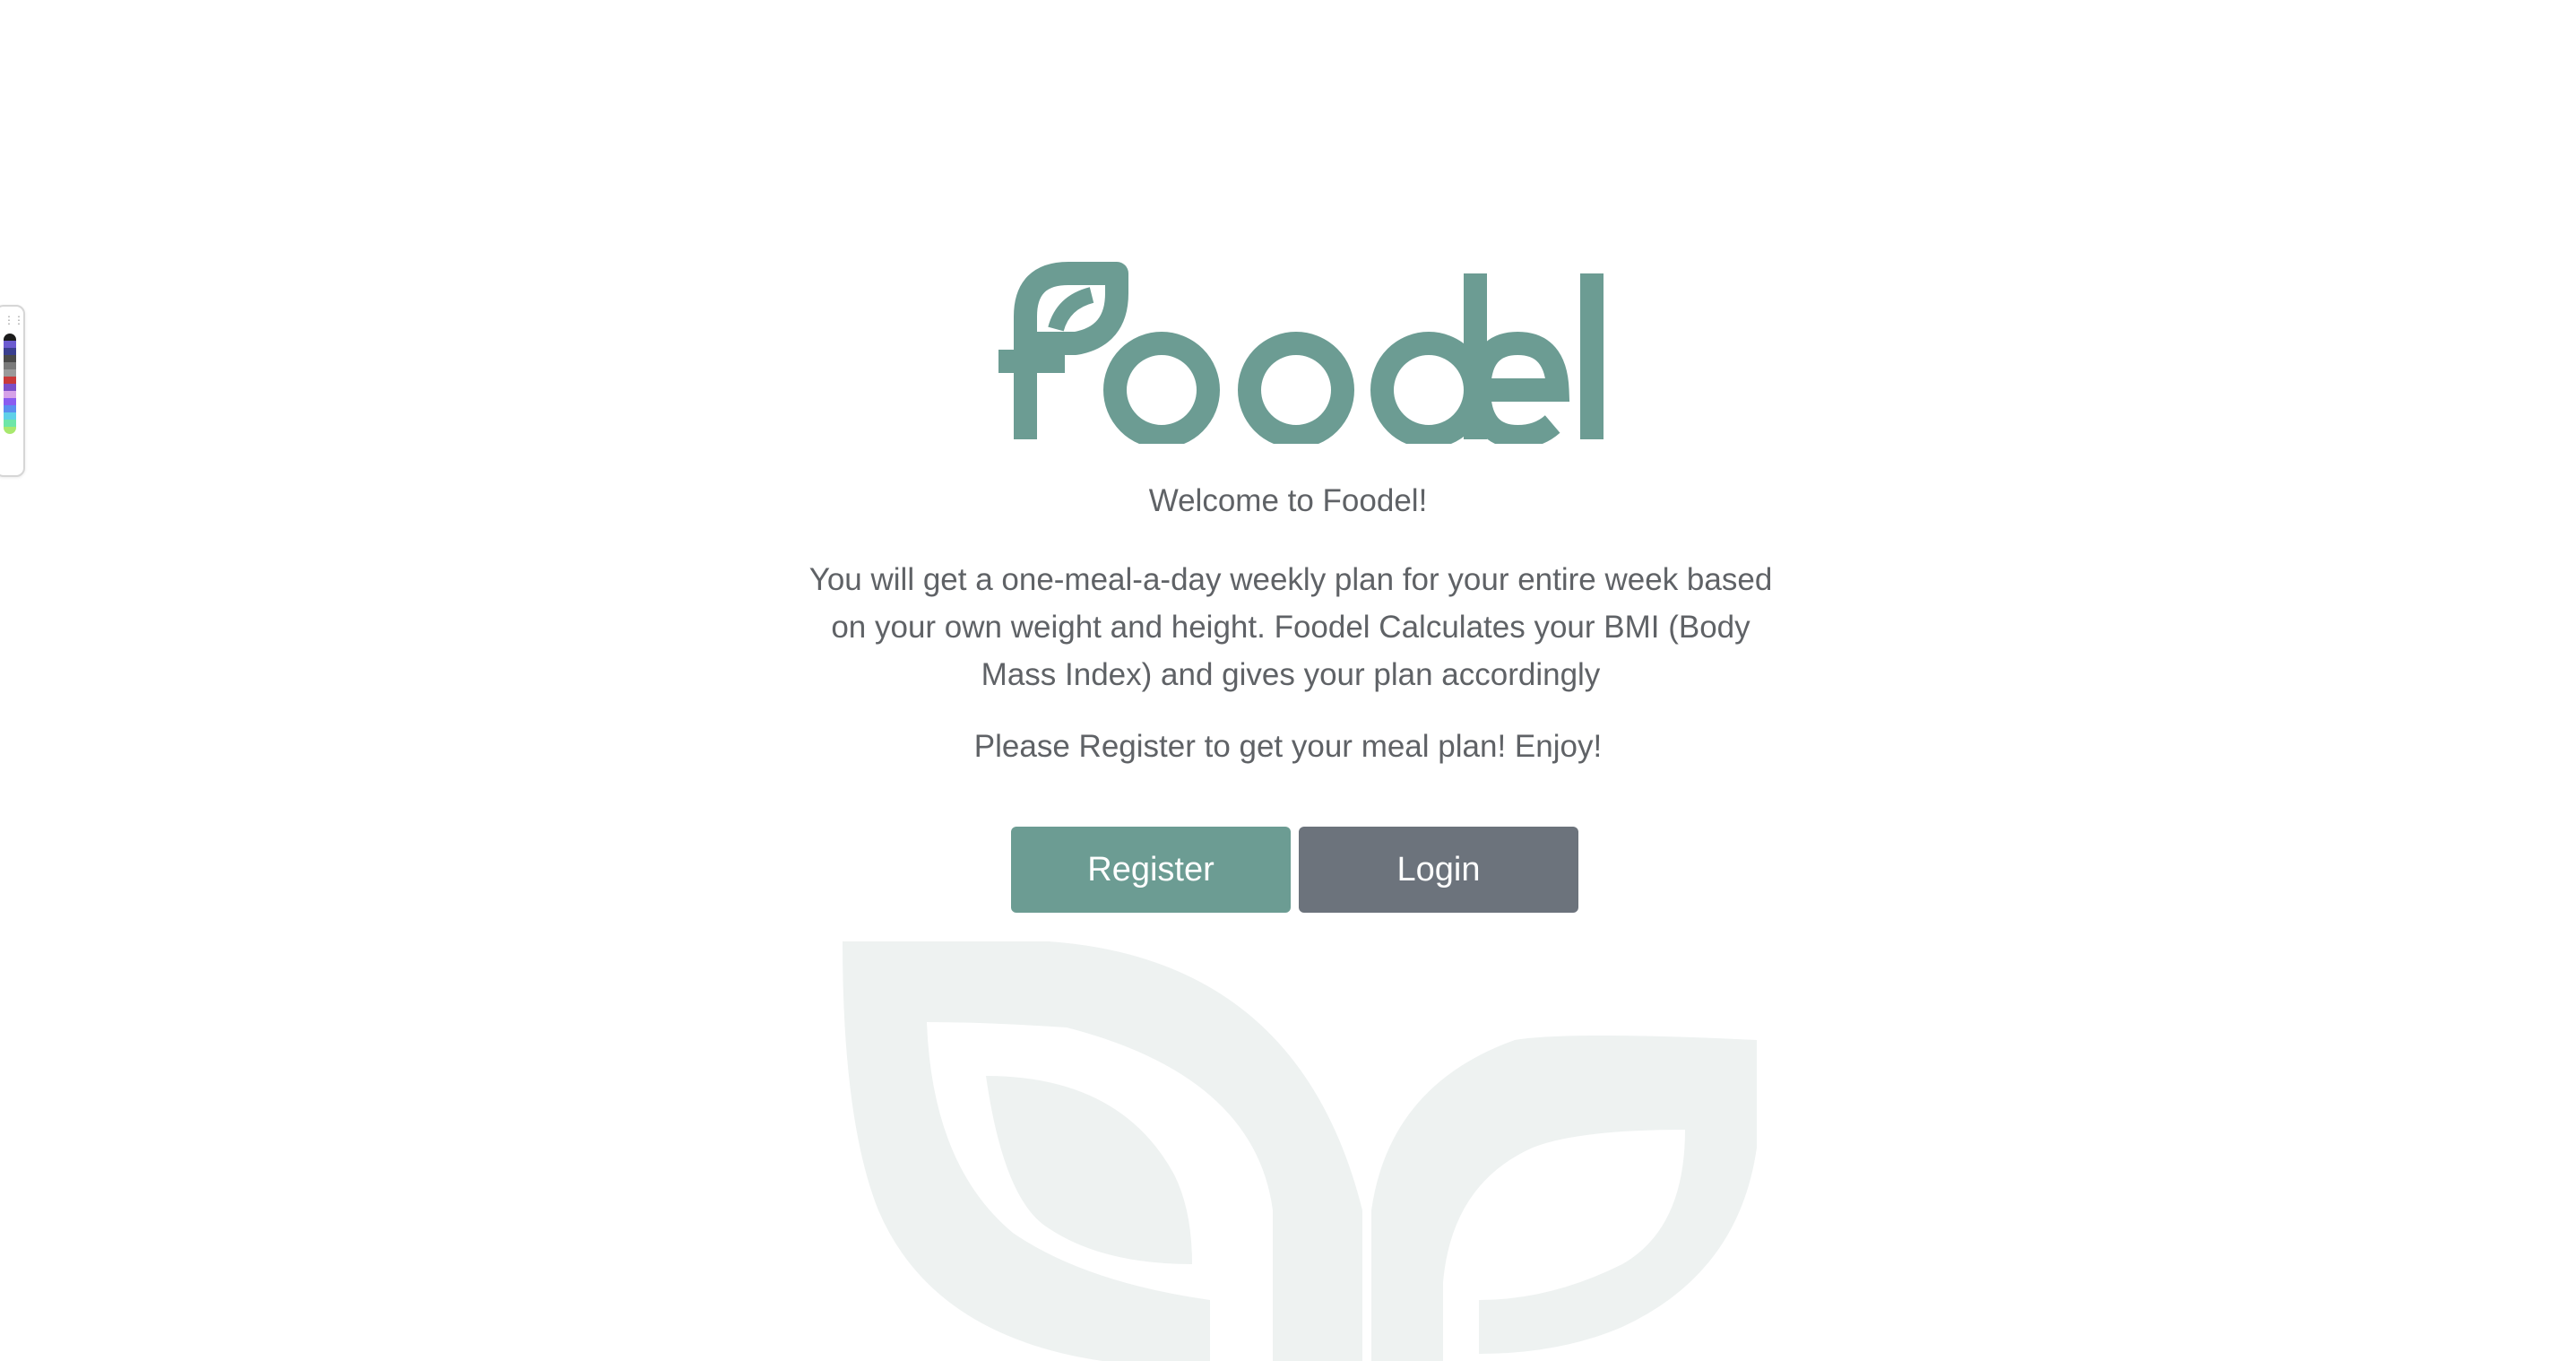  I want to click on background-leaves-decoration, so click(1295, 1151).